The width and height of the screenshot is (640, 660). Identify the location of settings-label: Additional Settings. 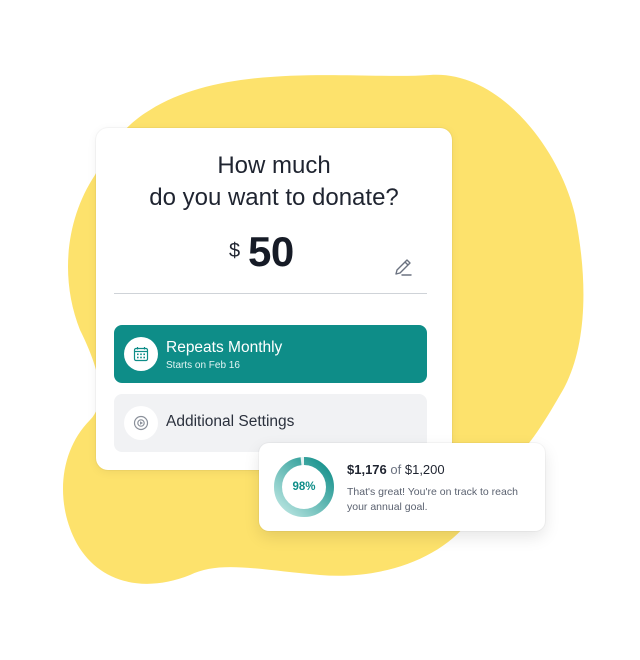
(230, 421).